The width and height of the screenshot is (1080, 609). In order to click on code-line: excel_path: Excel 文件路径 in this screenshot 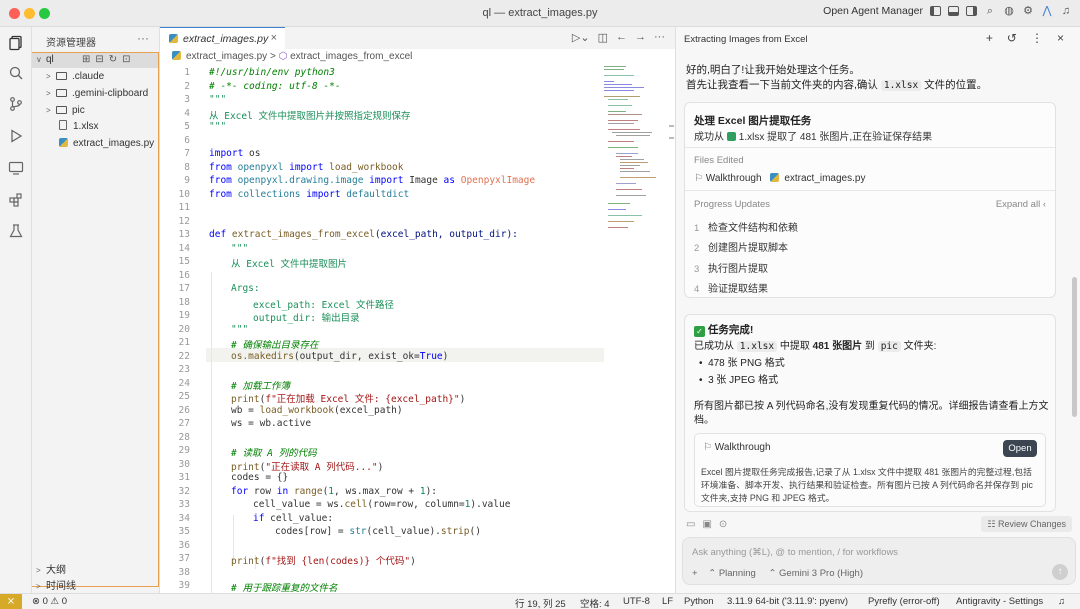, I will do `click(323, 305)`.